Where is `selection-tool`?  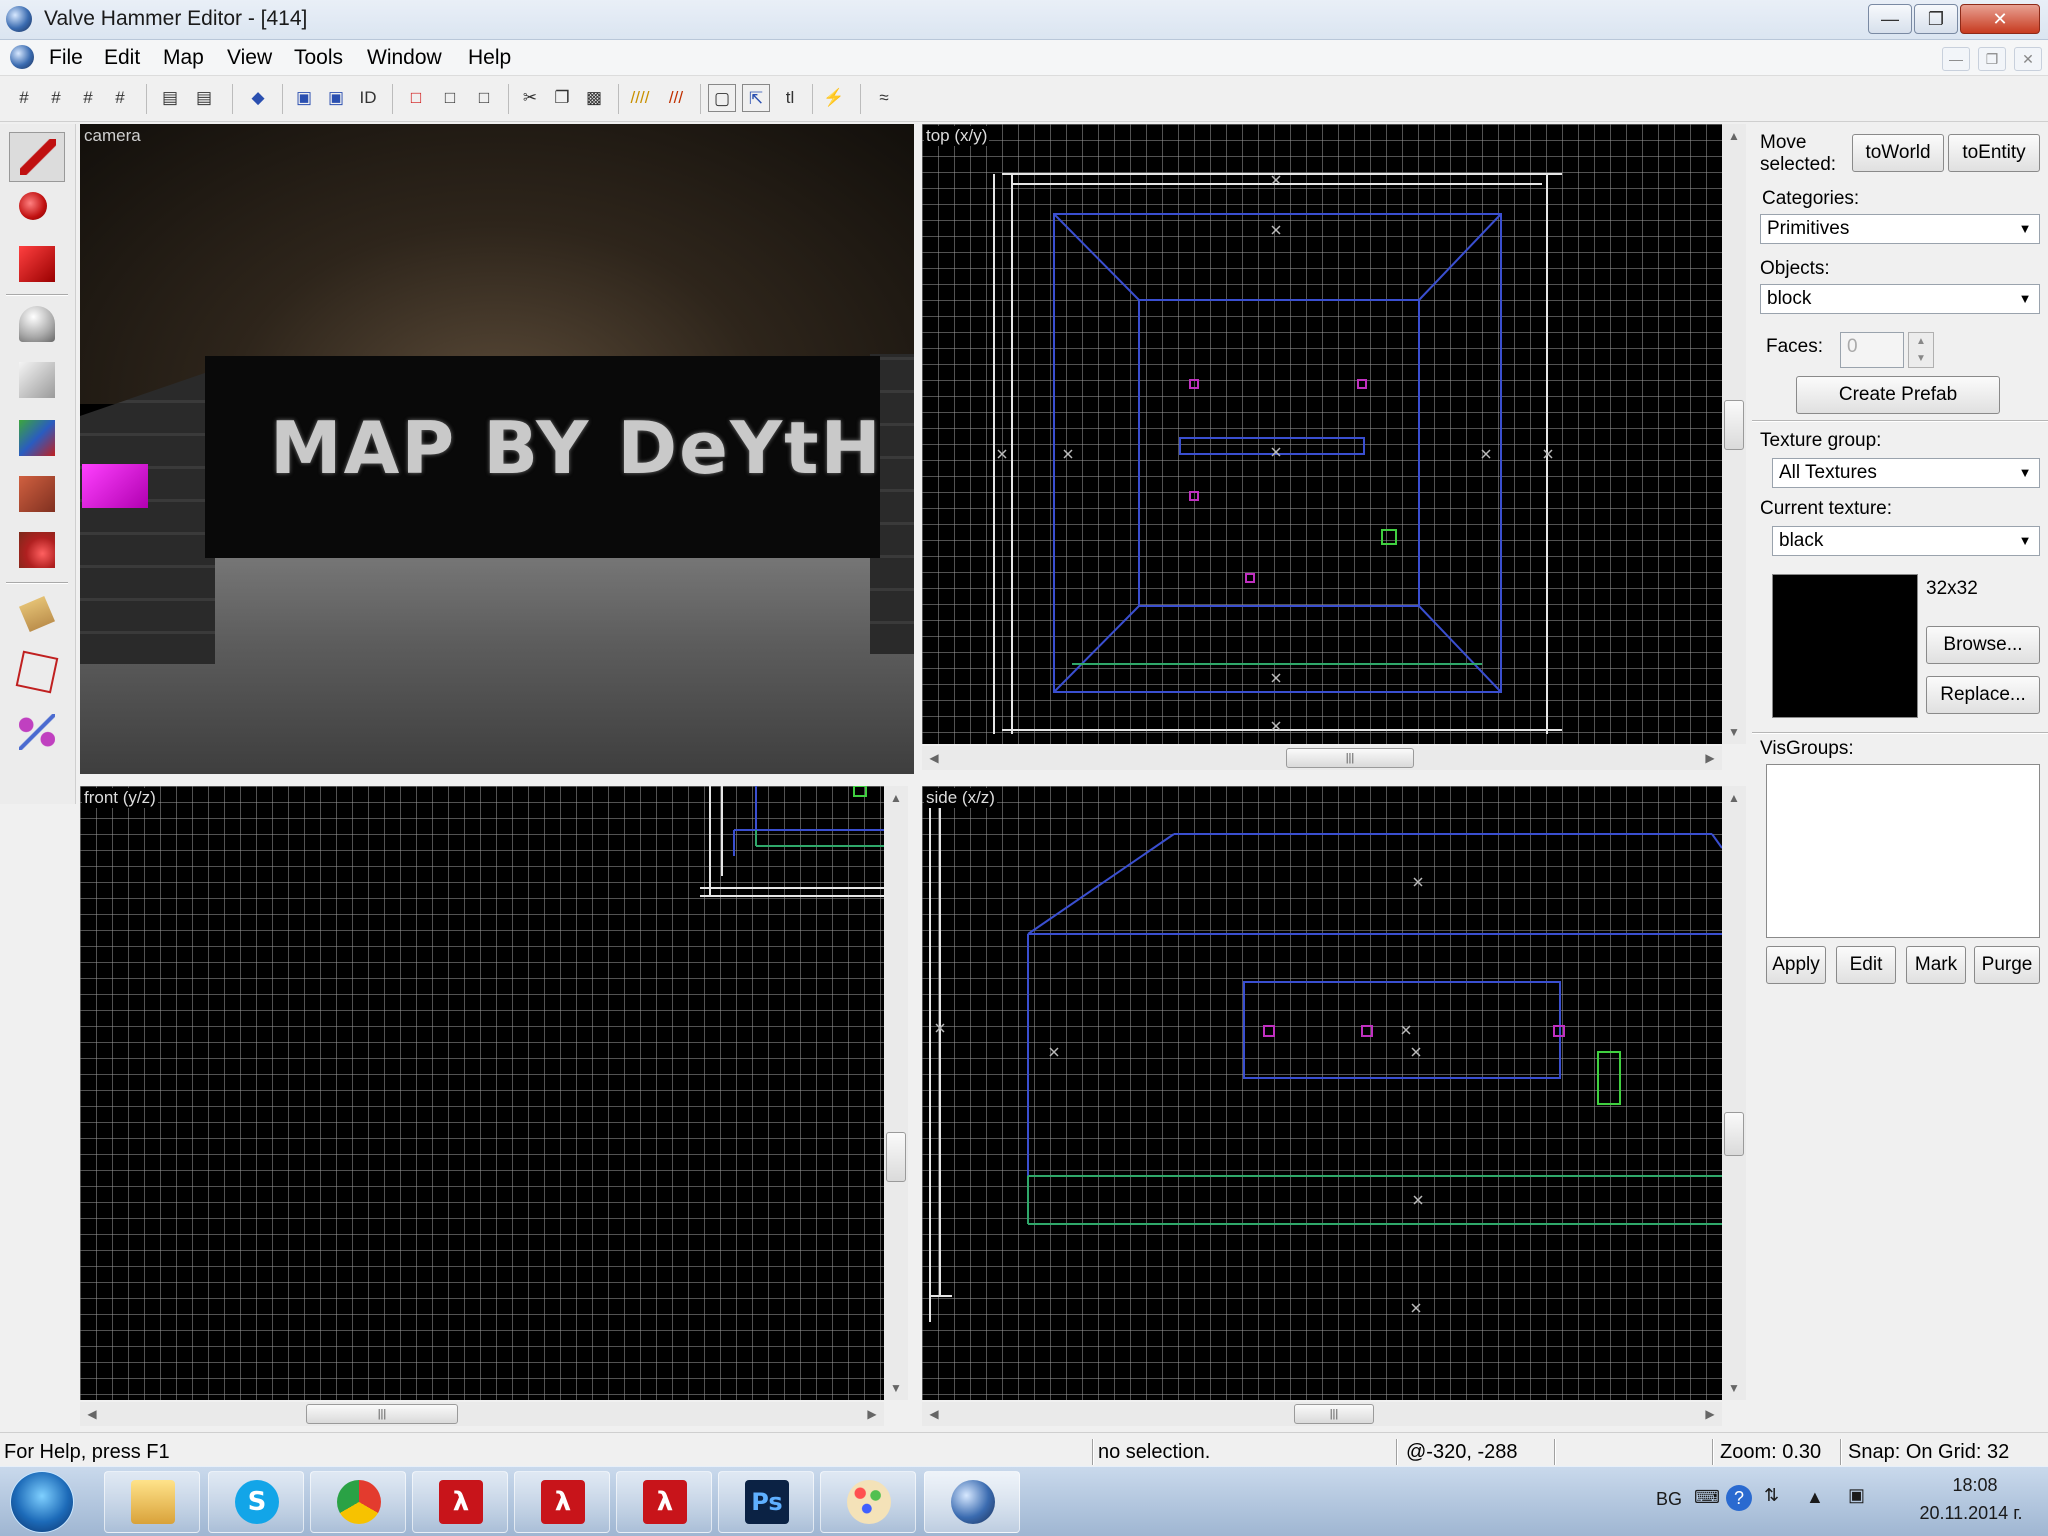
selection-tool is located at coordinates (37, 157).